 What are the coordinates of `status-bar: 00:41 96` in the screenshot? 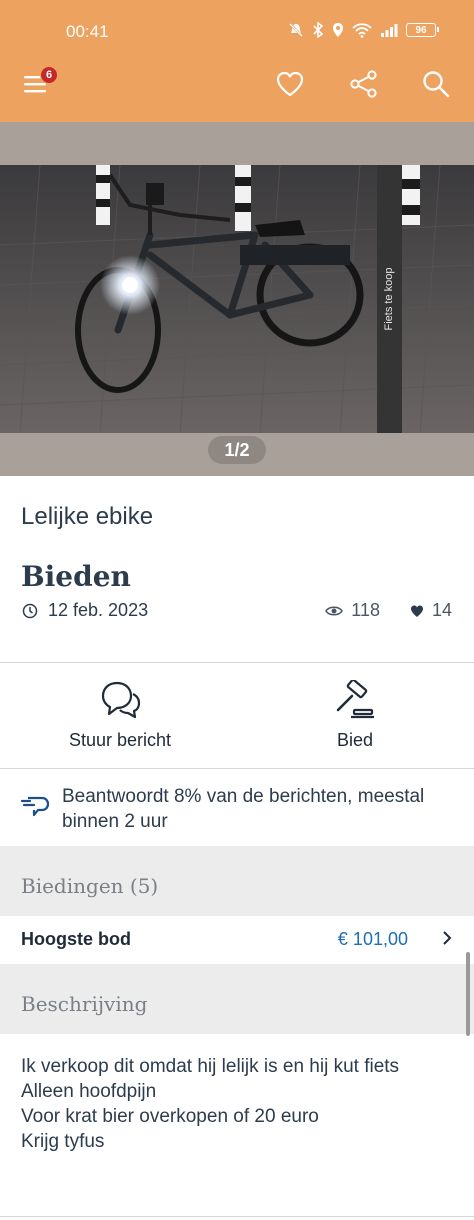 It's located at (237, 23).